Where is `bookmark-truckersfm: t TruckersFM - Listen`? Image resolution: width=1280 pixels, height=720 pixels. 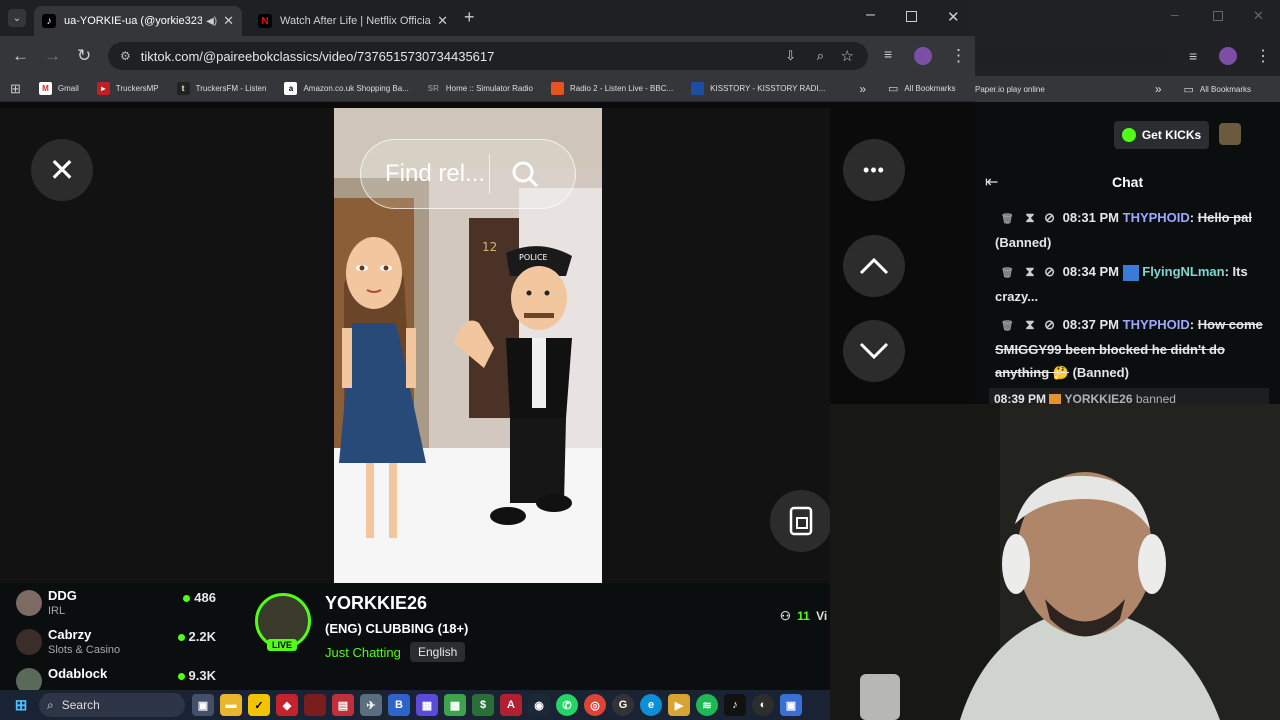 bookmark-truckersfm: t TruckersFM - Listen is located at coordinates (221, 88).